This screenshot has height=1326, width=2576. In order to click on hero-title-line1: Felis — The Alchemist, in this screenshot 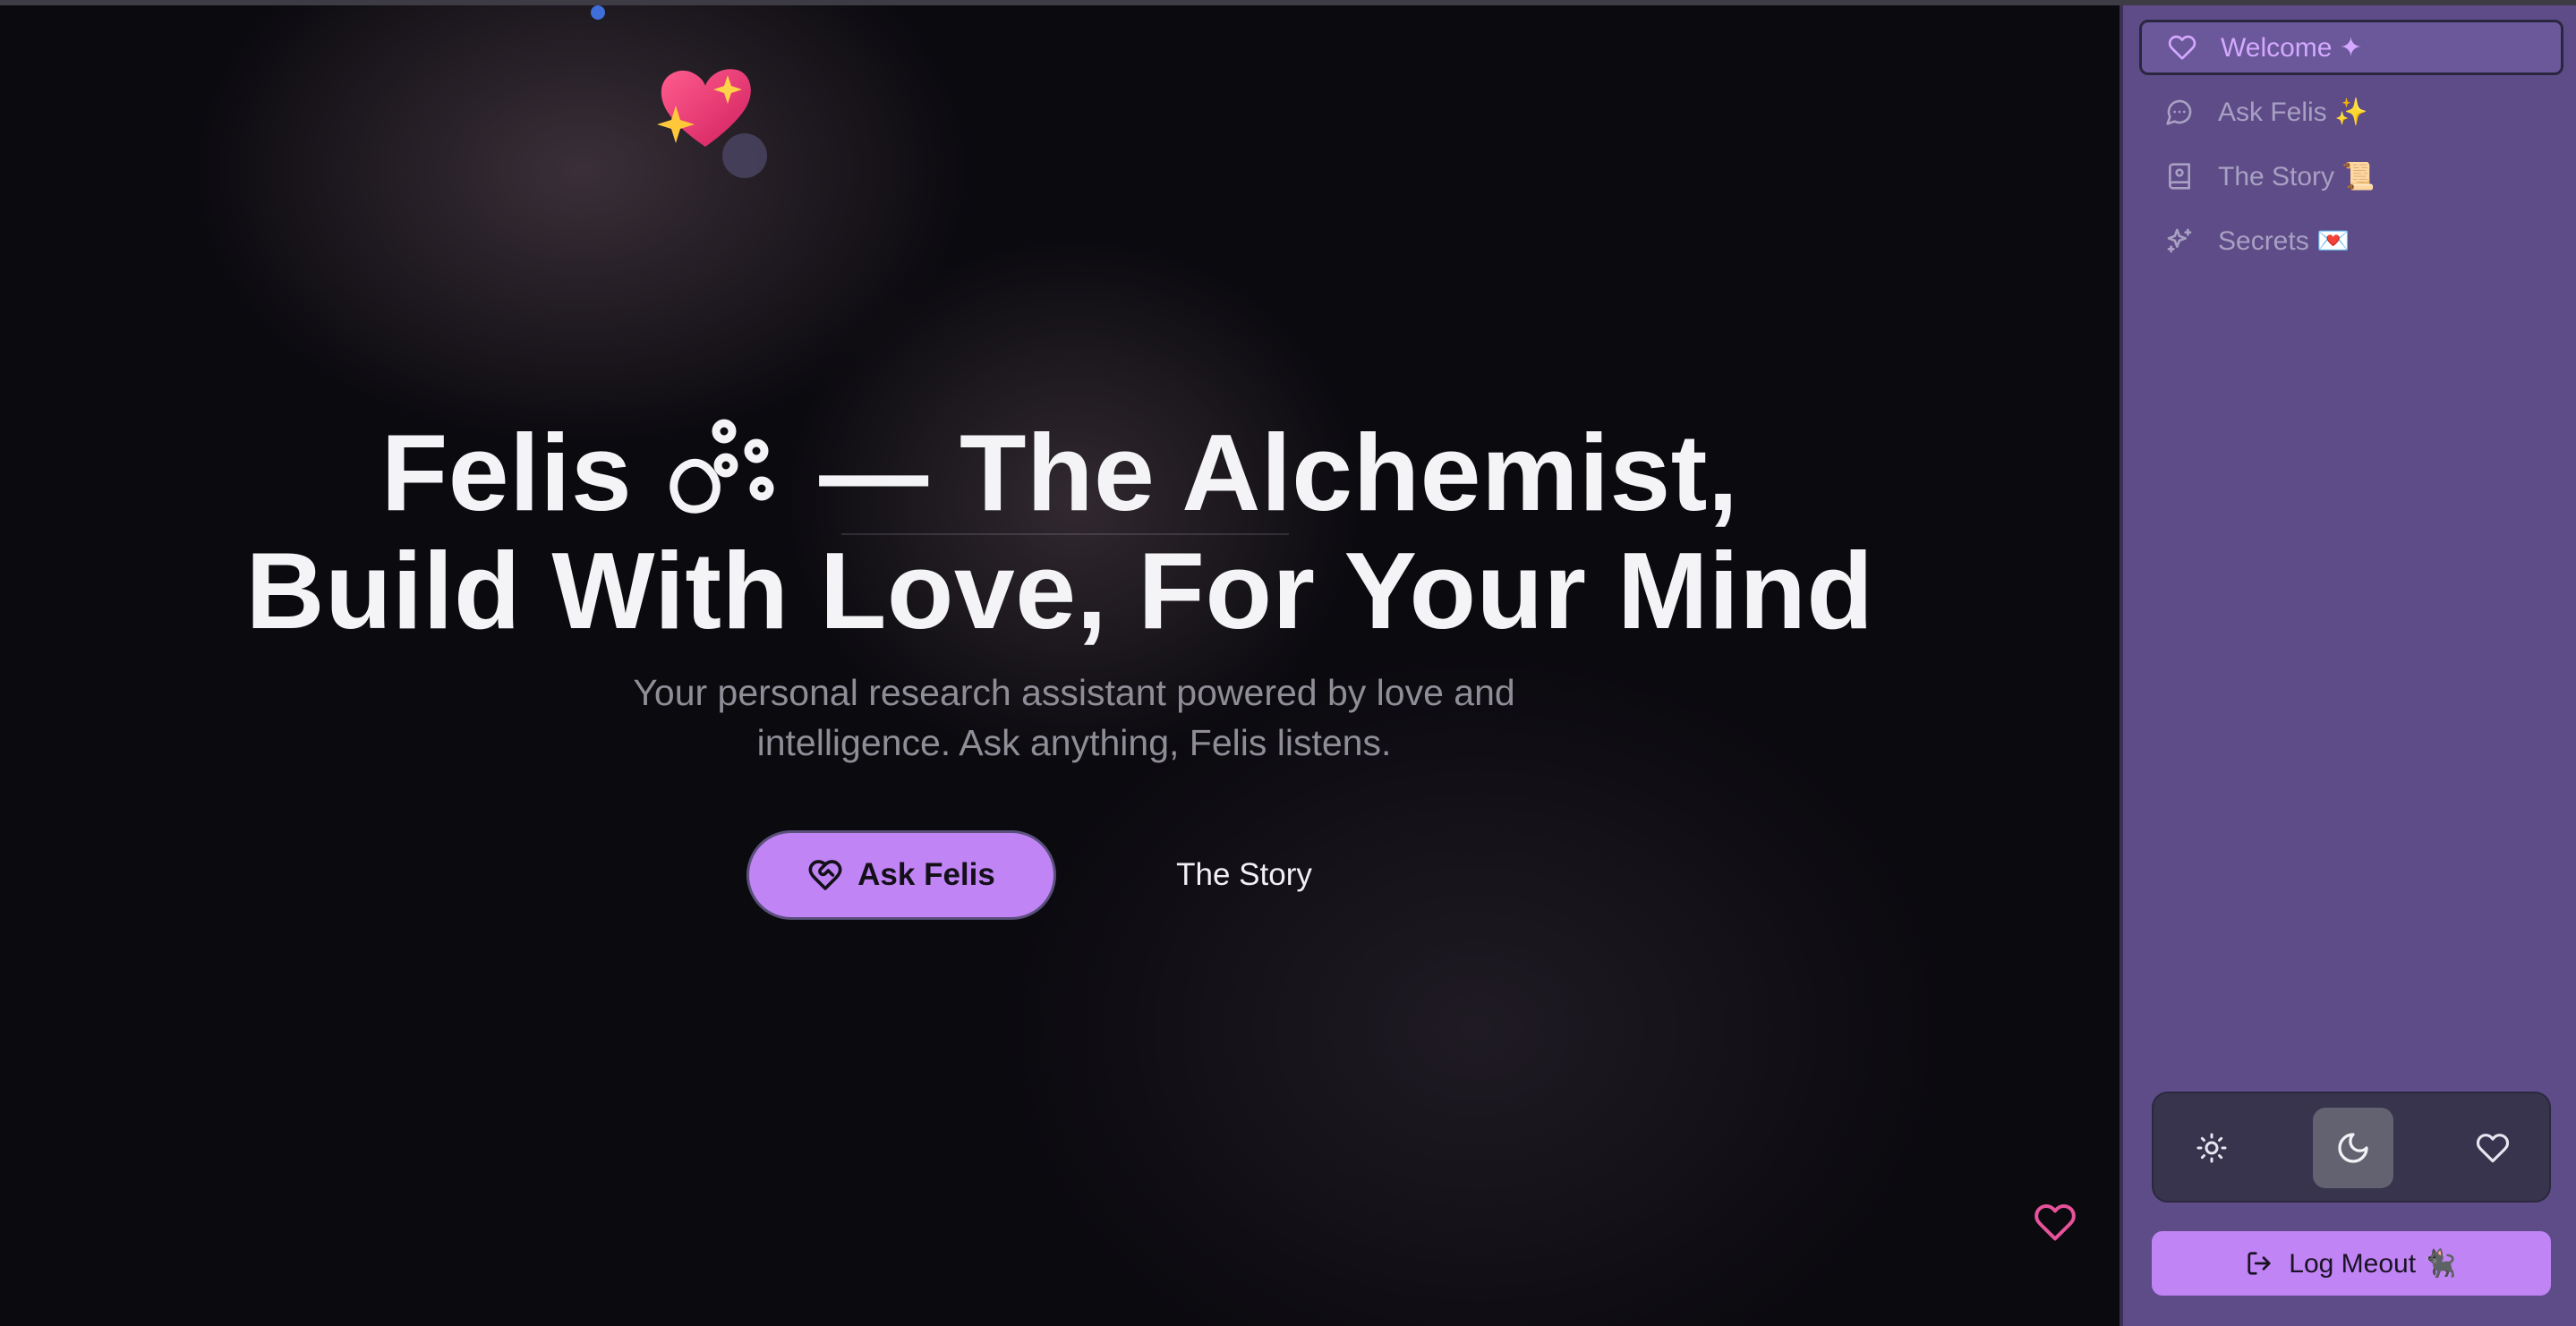, I will do `click(1060, 472)`.